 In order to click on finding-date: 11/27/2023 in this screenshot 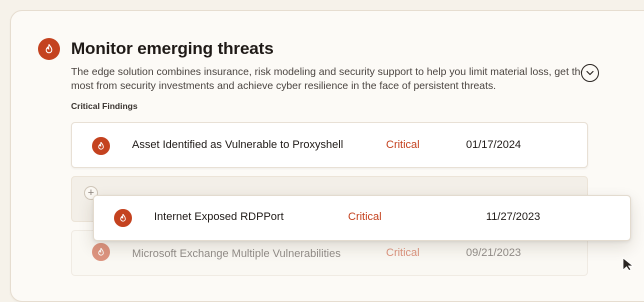, I will do `click(513, 217)`.